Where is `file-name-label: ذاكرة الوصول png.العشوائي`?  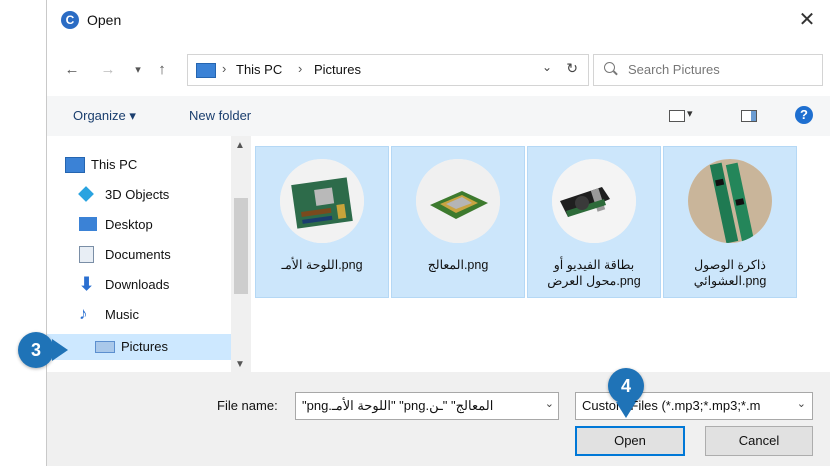 file-name-label: ذاكرة الوصول png.العشوائي is located at coordinates (730, 273).